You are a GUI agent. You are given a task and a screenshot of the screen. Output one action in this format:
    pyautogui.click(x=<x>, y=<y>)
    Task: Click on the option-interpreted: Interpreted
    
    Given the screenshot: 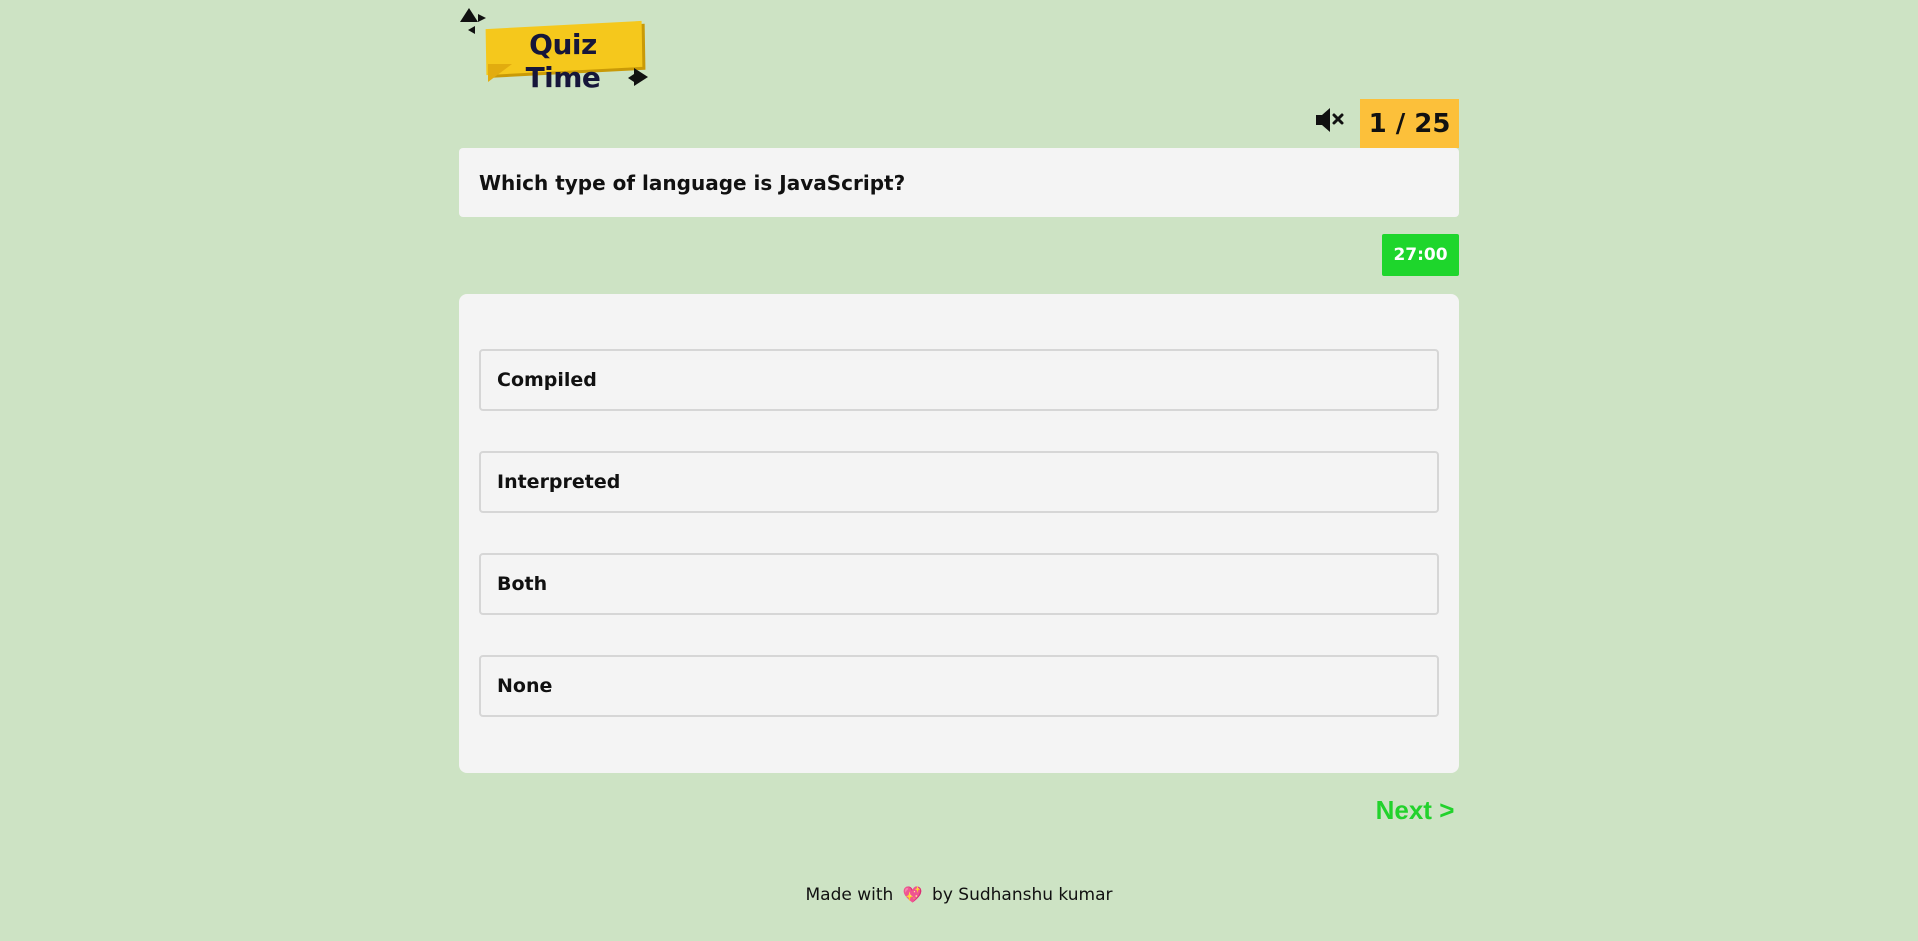 What is the action you would take?
    pyautogui.click(x=959, y=482)
    